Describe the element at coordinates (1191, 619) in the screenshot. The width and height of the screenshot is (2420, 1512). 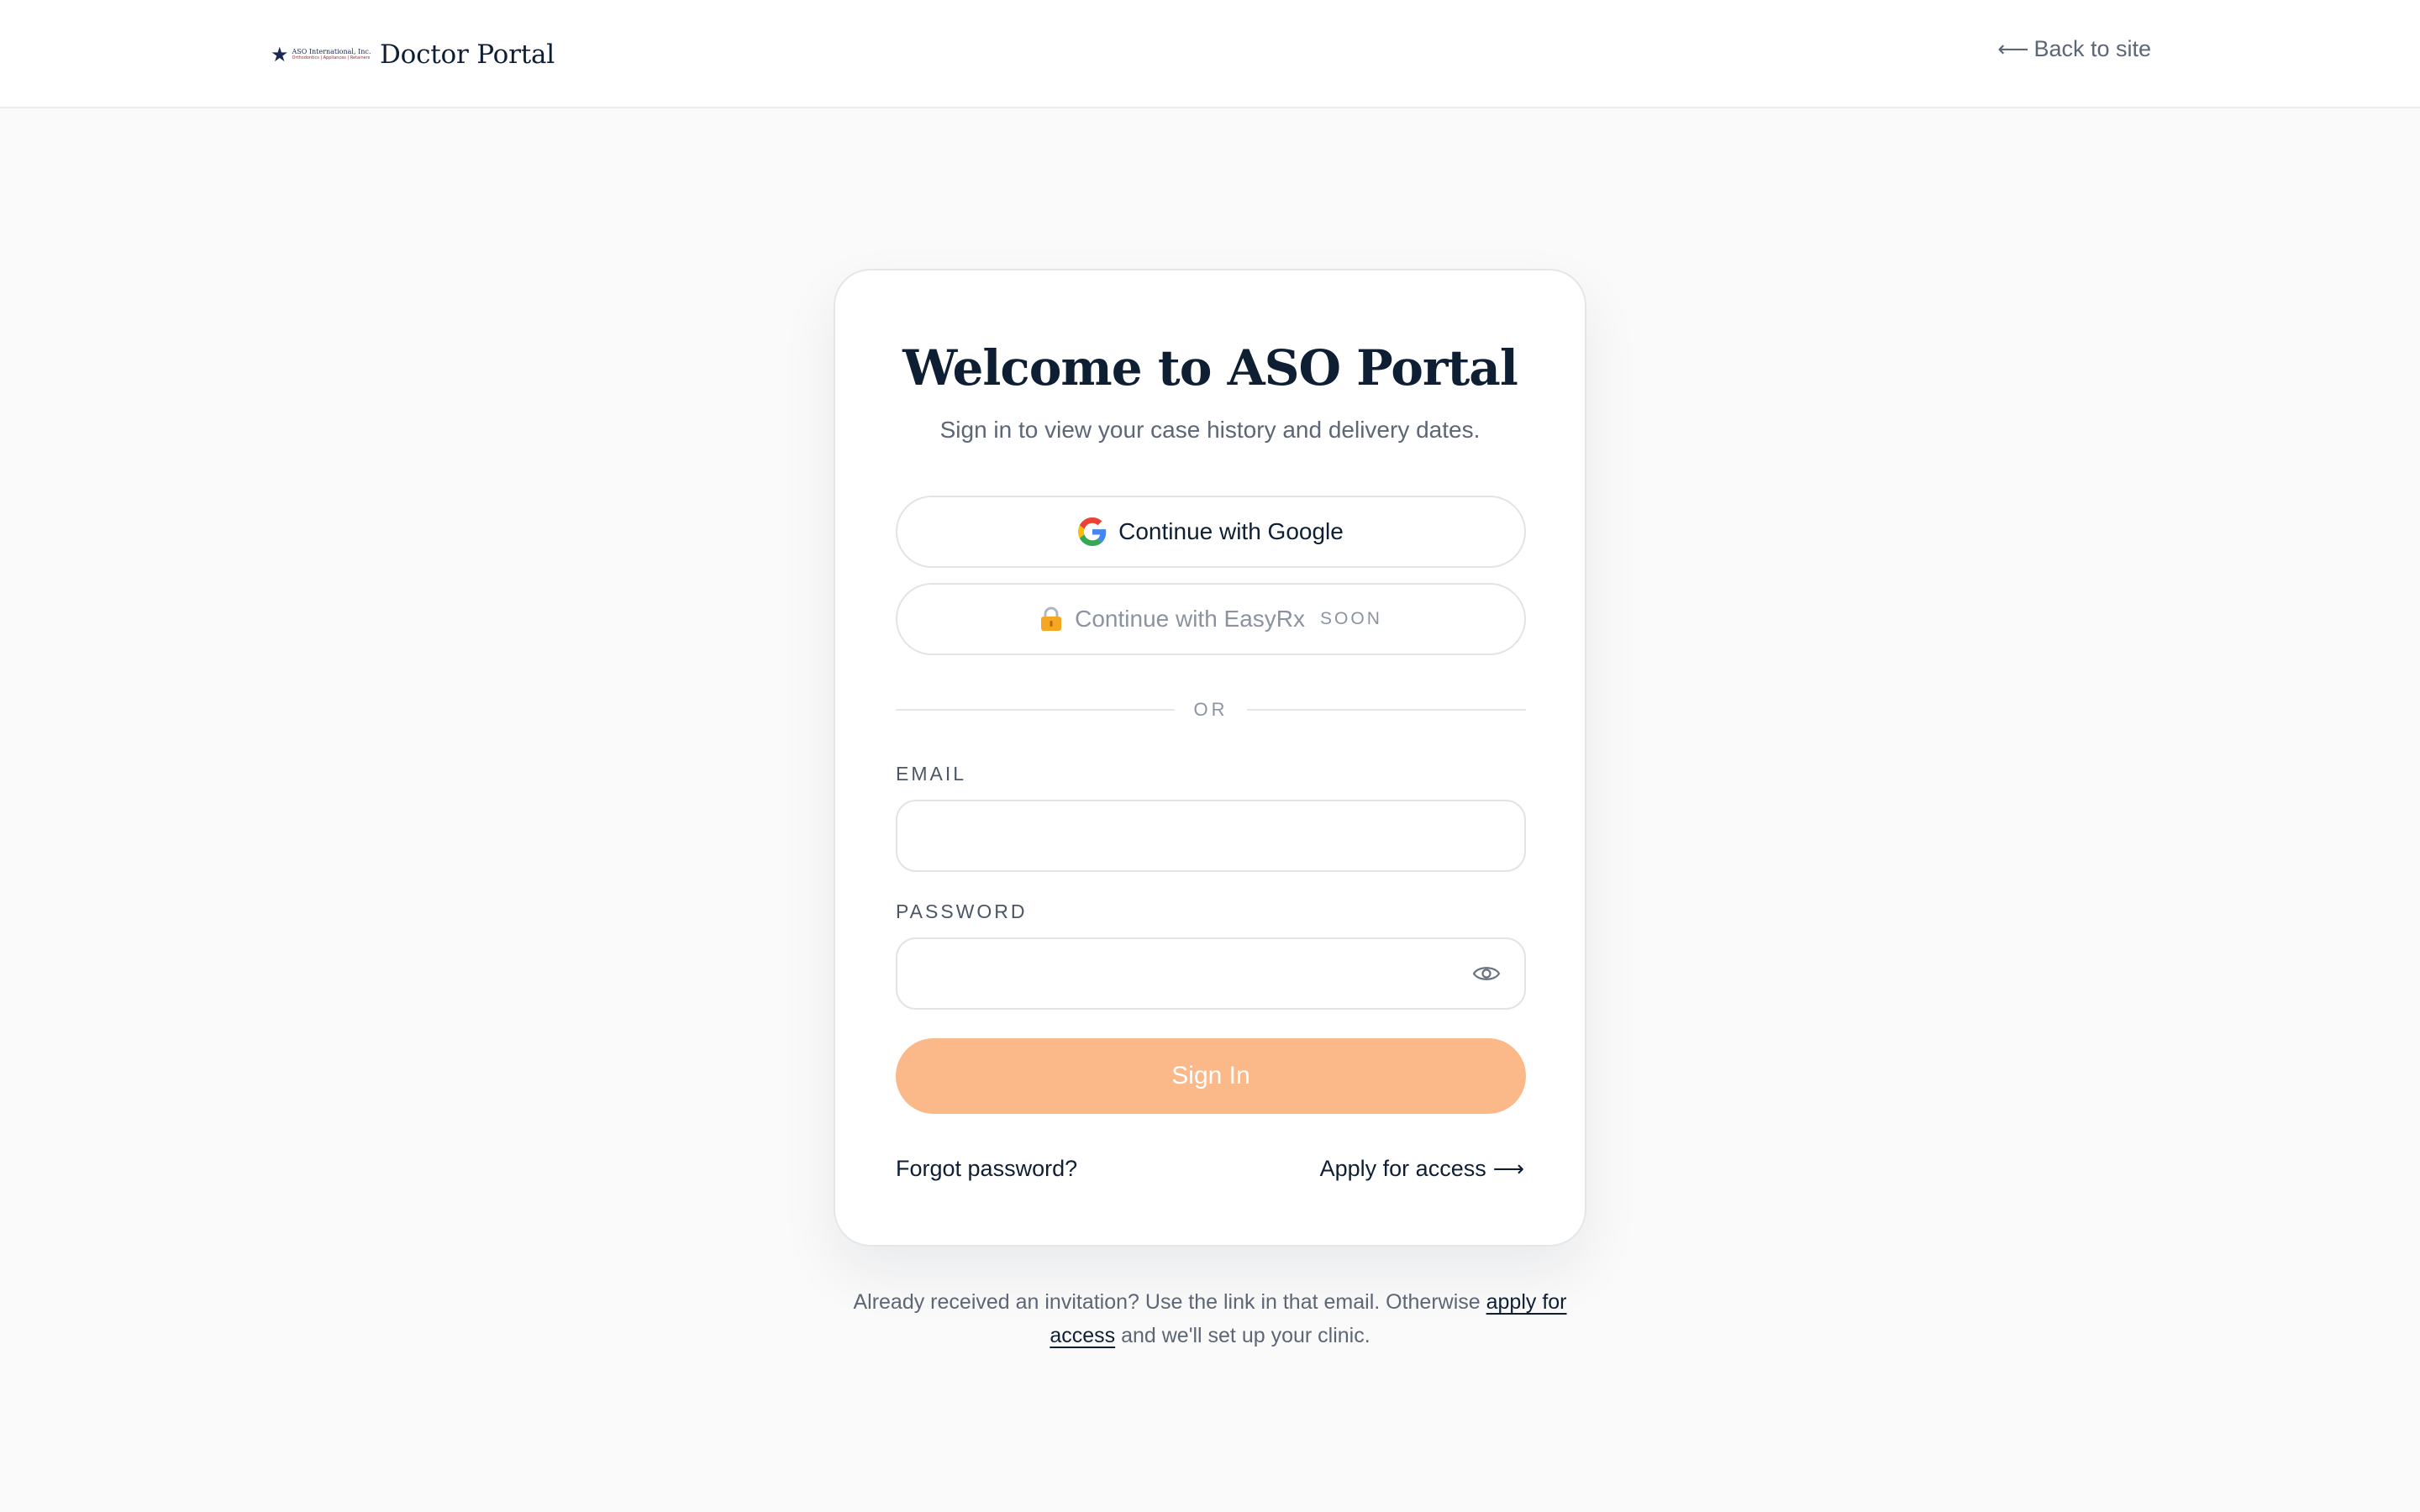
I see `easyrx-button-label: Continue with EasyRx` at that location.